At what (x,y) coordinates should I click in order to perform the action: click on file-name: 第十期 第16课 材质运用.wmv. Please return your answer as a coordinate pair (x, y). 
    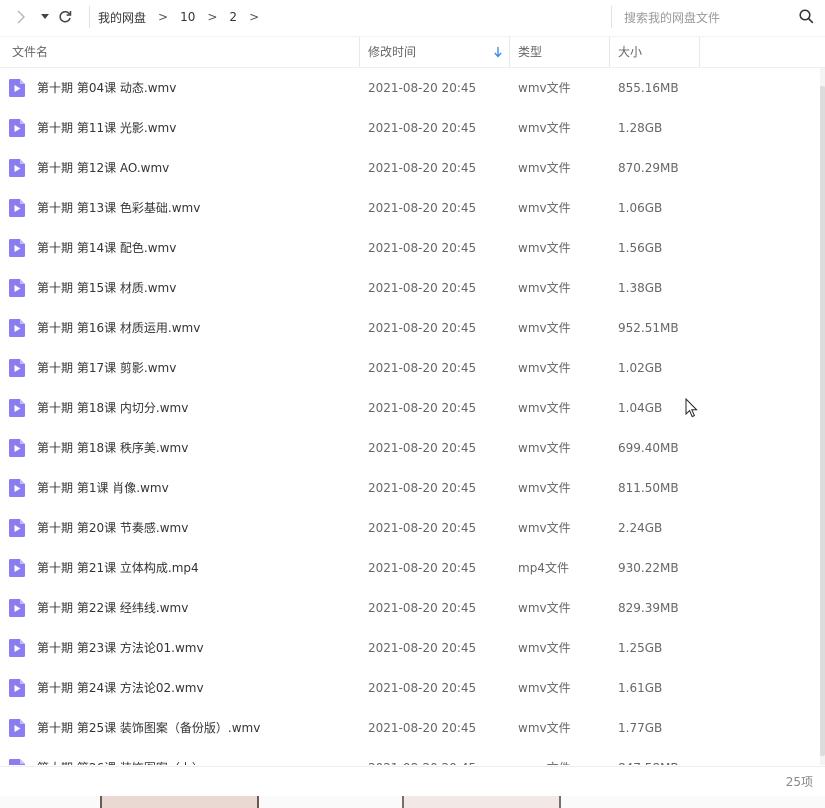
    Looking at the image, I should click on (118, 328).